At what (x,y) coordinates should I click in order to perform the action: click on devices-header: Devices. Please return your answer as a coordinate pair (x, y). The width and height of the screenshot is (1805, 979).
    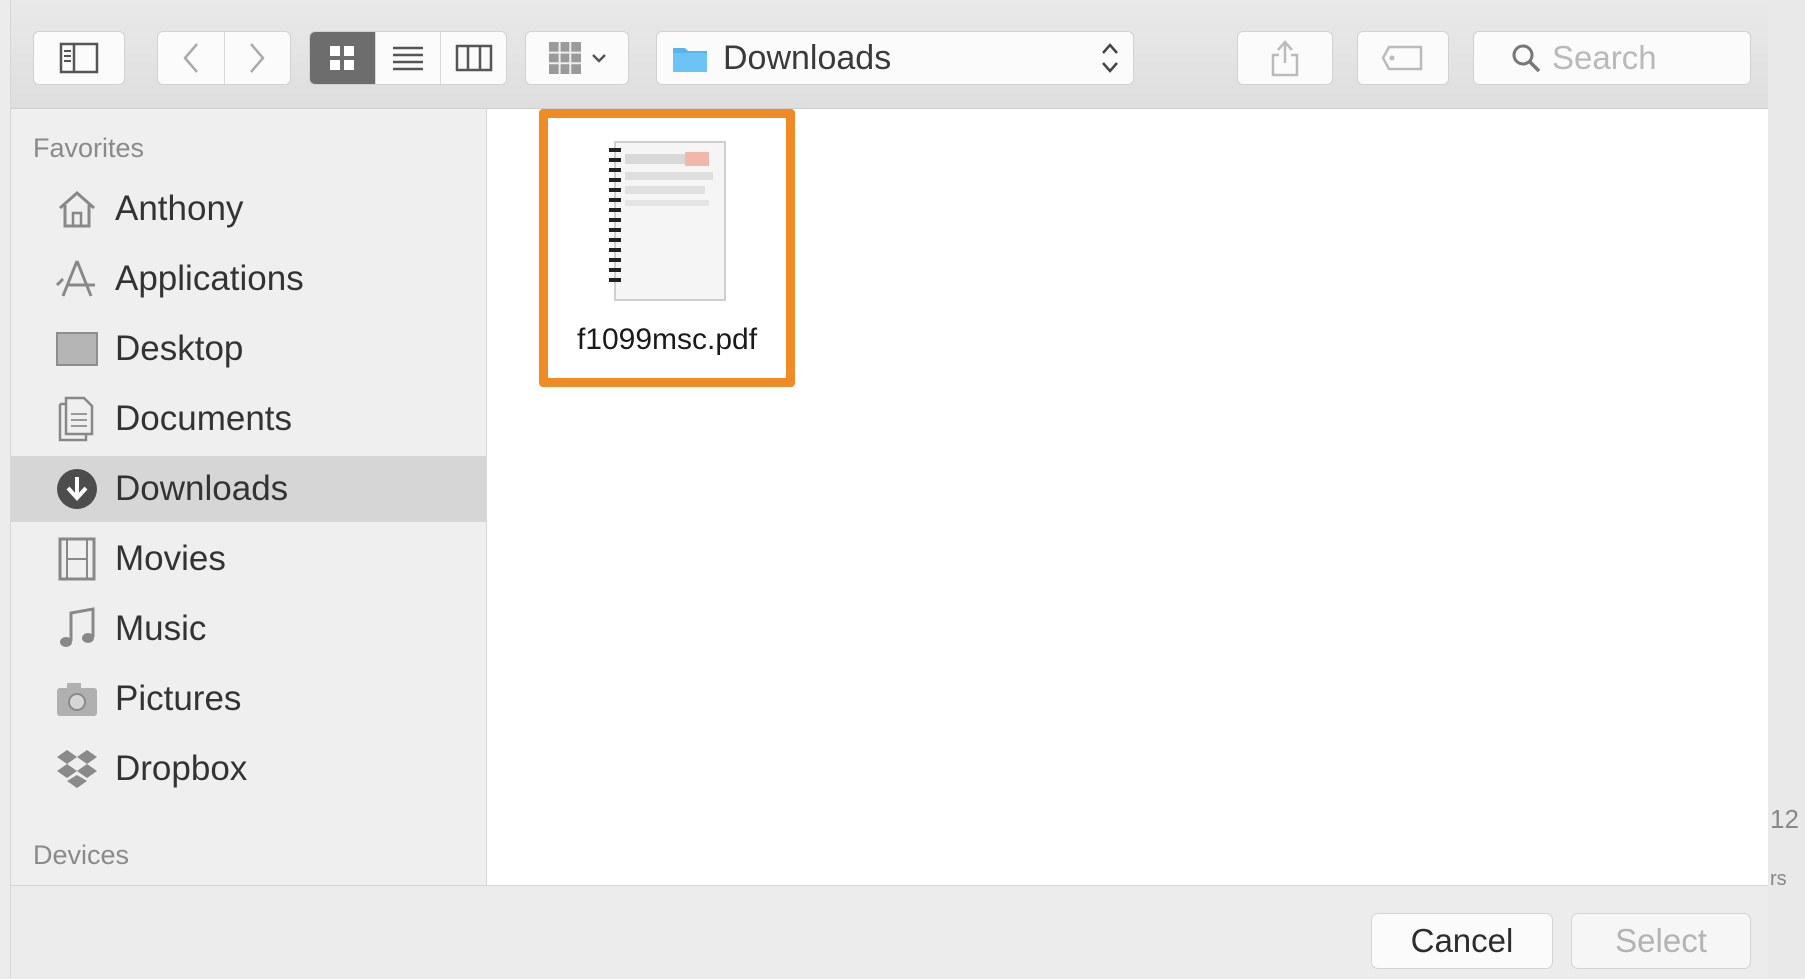
    Looking at the image, I should click on (81, 855).